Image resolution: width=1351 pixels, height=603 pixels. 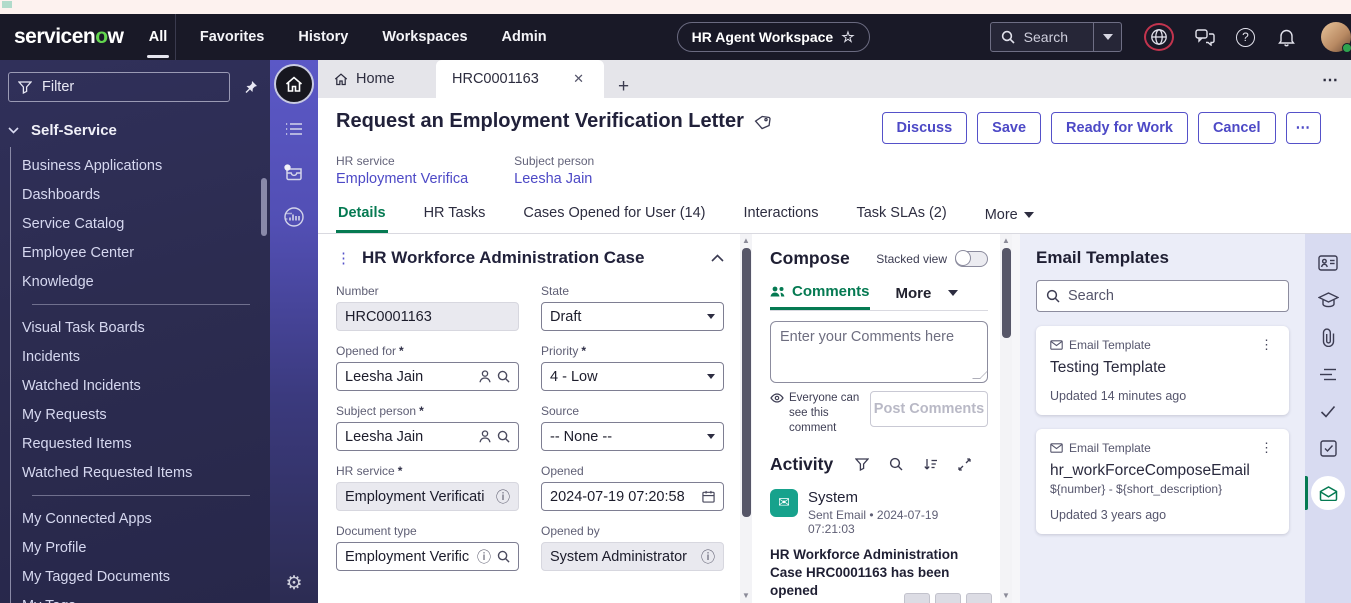 I want to click on indented-list-icon, so click(x=1328, y=374).